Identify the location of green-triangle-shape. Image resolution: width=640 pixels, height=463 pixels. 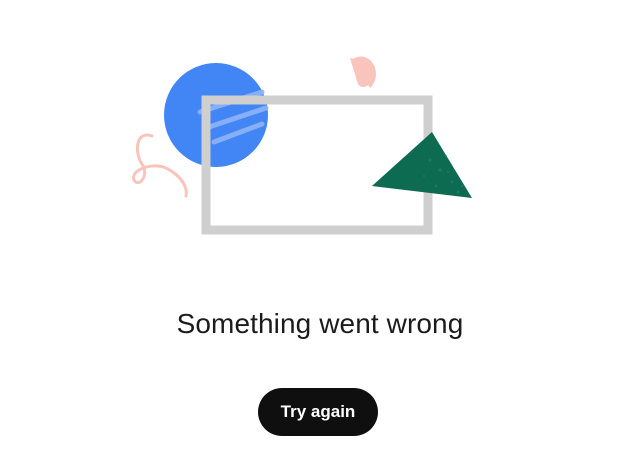
(422, 165).